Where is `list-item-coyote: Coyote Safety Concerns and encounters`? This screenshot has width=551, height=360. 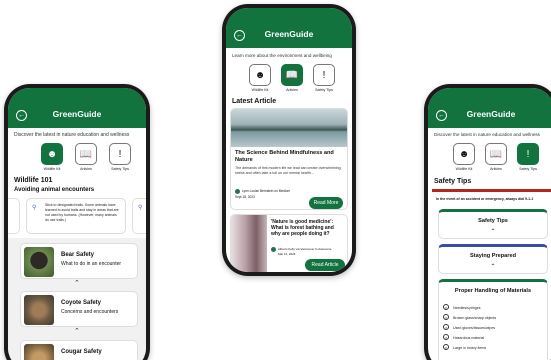
list-item-coyote: Coyote Safety Concerns and encounters is located at coordinates (79, 309).